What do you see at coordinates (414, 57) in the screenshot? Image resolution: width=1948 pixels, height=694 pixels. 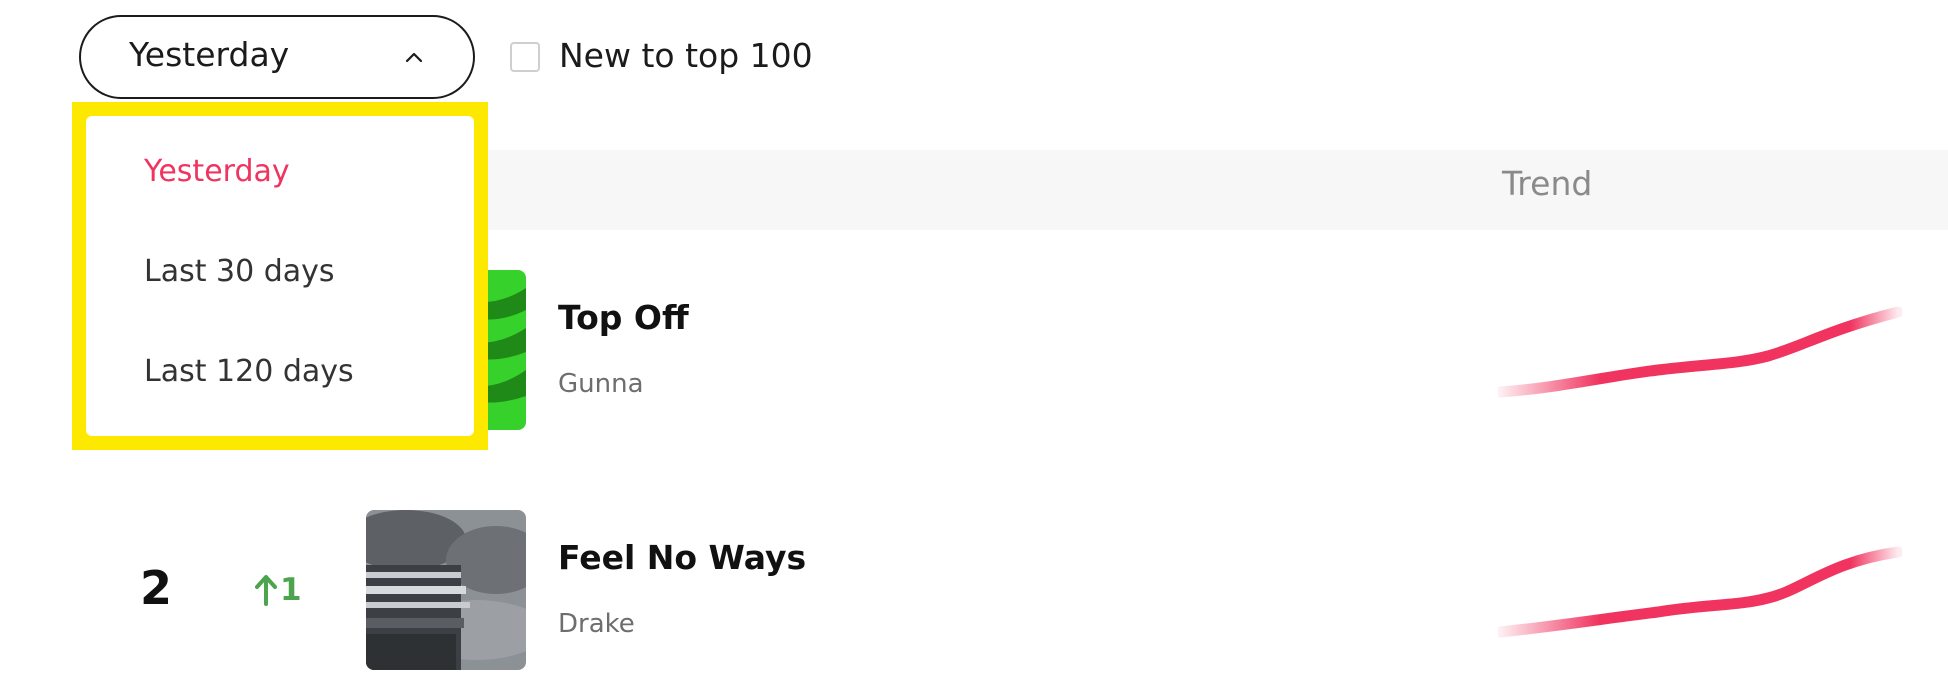 I see `chevron-up-icon` at bounding box center [414, 57].